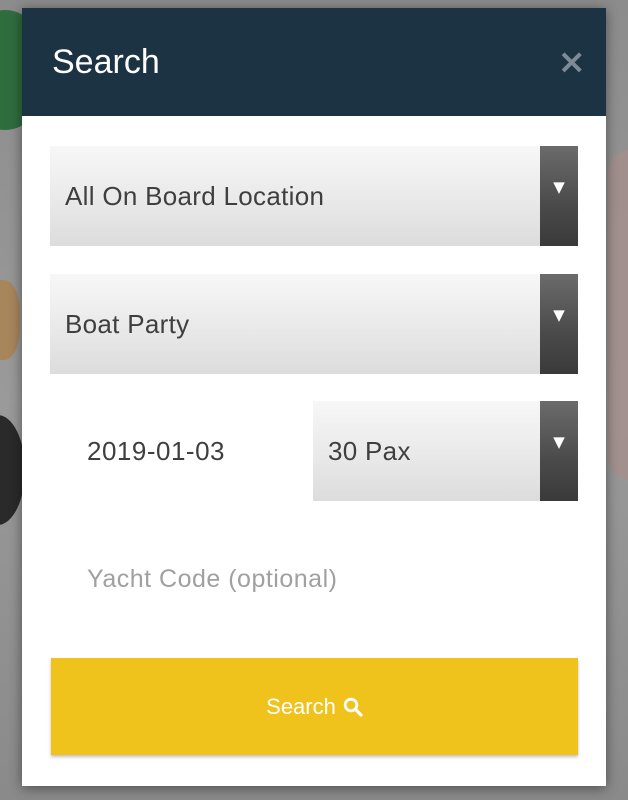  I want to click on search-button-label: Search, so click(301, 706).